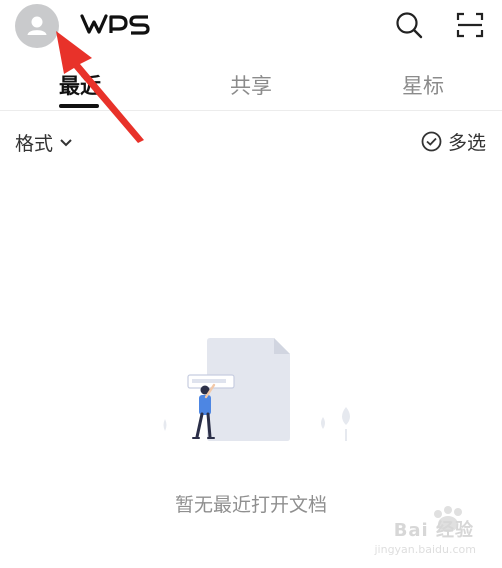 This screenshot has height=568, width=502. I want to click on search-button, so click(409, 25).